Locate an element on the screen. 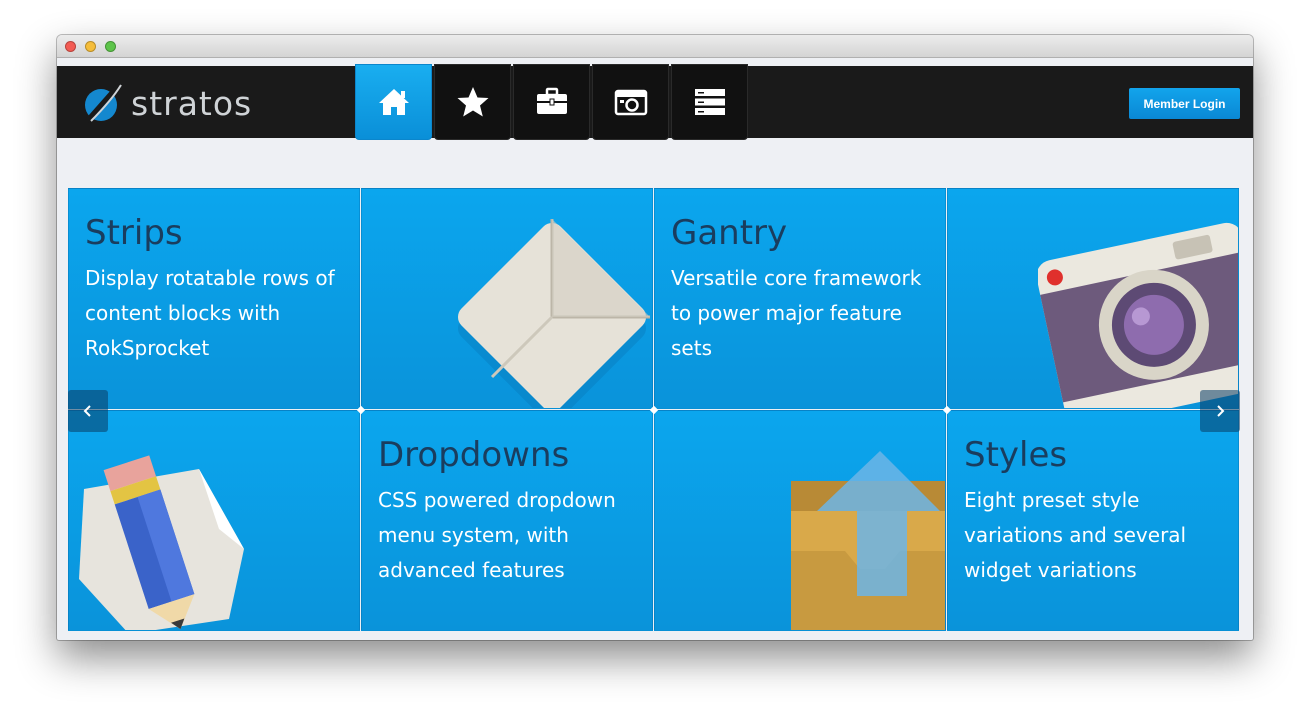  nav-features is located at coordinates (472, 102).